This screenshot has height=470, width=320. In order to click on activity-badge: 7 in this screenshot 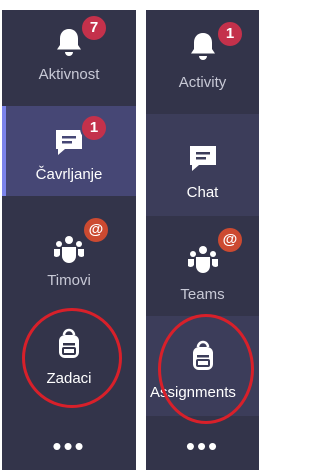, I will do `click(94, 28)`.